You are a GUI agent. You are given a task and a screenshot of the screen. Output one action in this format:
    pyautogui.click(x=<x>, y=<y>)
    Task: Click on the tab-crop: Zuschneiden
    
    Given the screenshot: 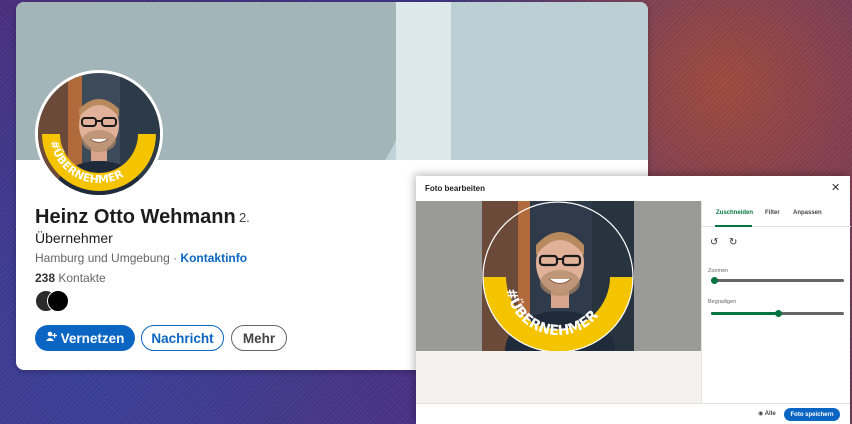 What is the action you would take?
    pyautogui.click(x=734, y=213)
    